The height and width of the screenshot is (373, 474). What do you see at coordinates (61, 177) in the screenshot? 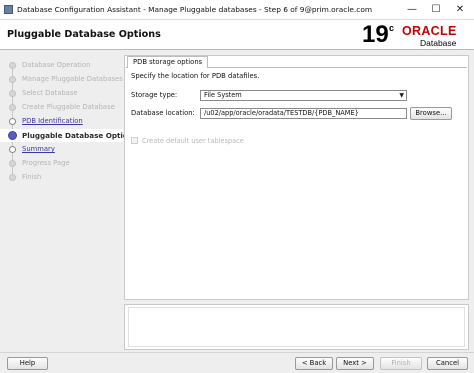
I see `step-finish: Finish` at bounding box center [61, 177].